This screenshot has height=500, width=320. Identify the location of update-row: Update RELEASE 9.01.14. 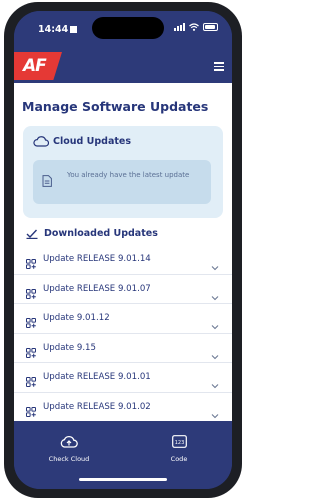
(123, 260).